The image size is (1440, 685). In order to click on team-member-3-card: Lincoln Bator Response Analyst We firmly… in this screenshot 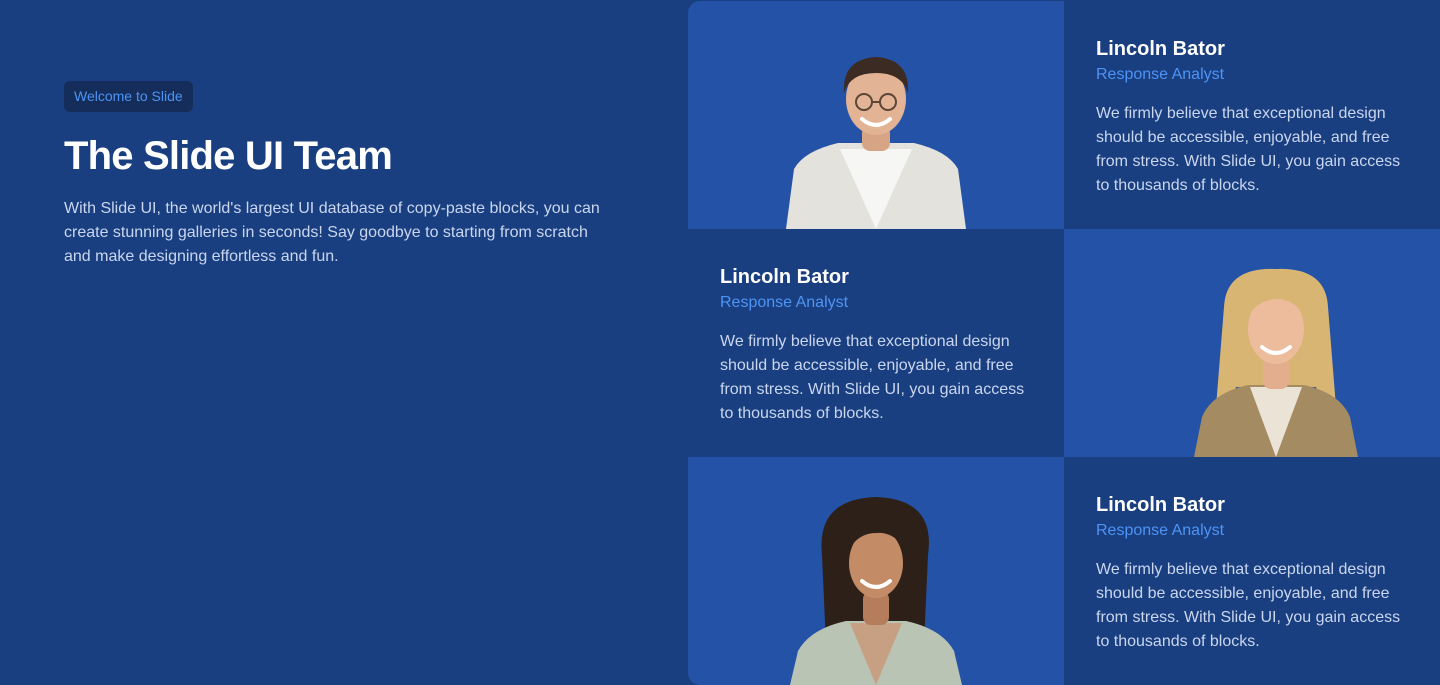, I will do `click(1252, 571)`.